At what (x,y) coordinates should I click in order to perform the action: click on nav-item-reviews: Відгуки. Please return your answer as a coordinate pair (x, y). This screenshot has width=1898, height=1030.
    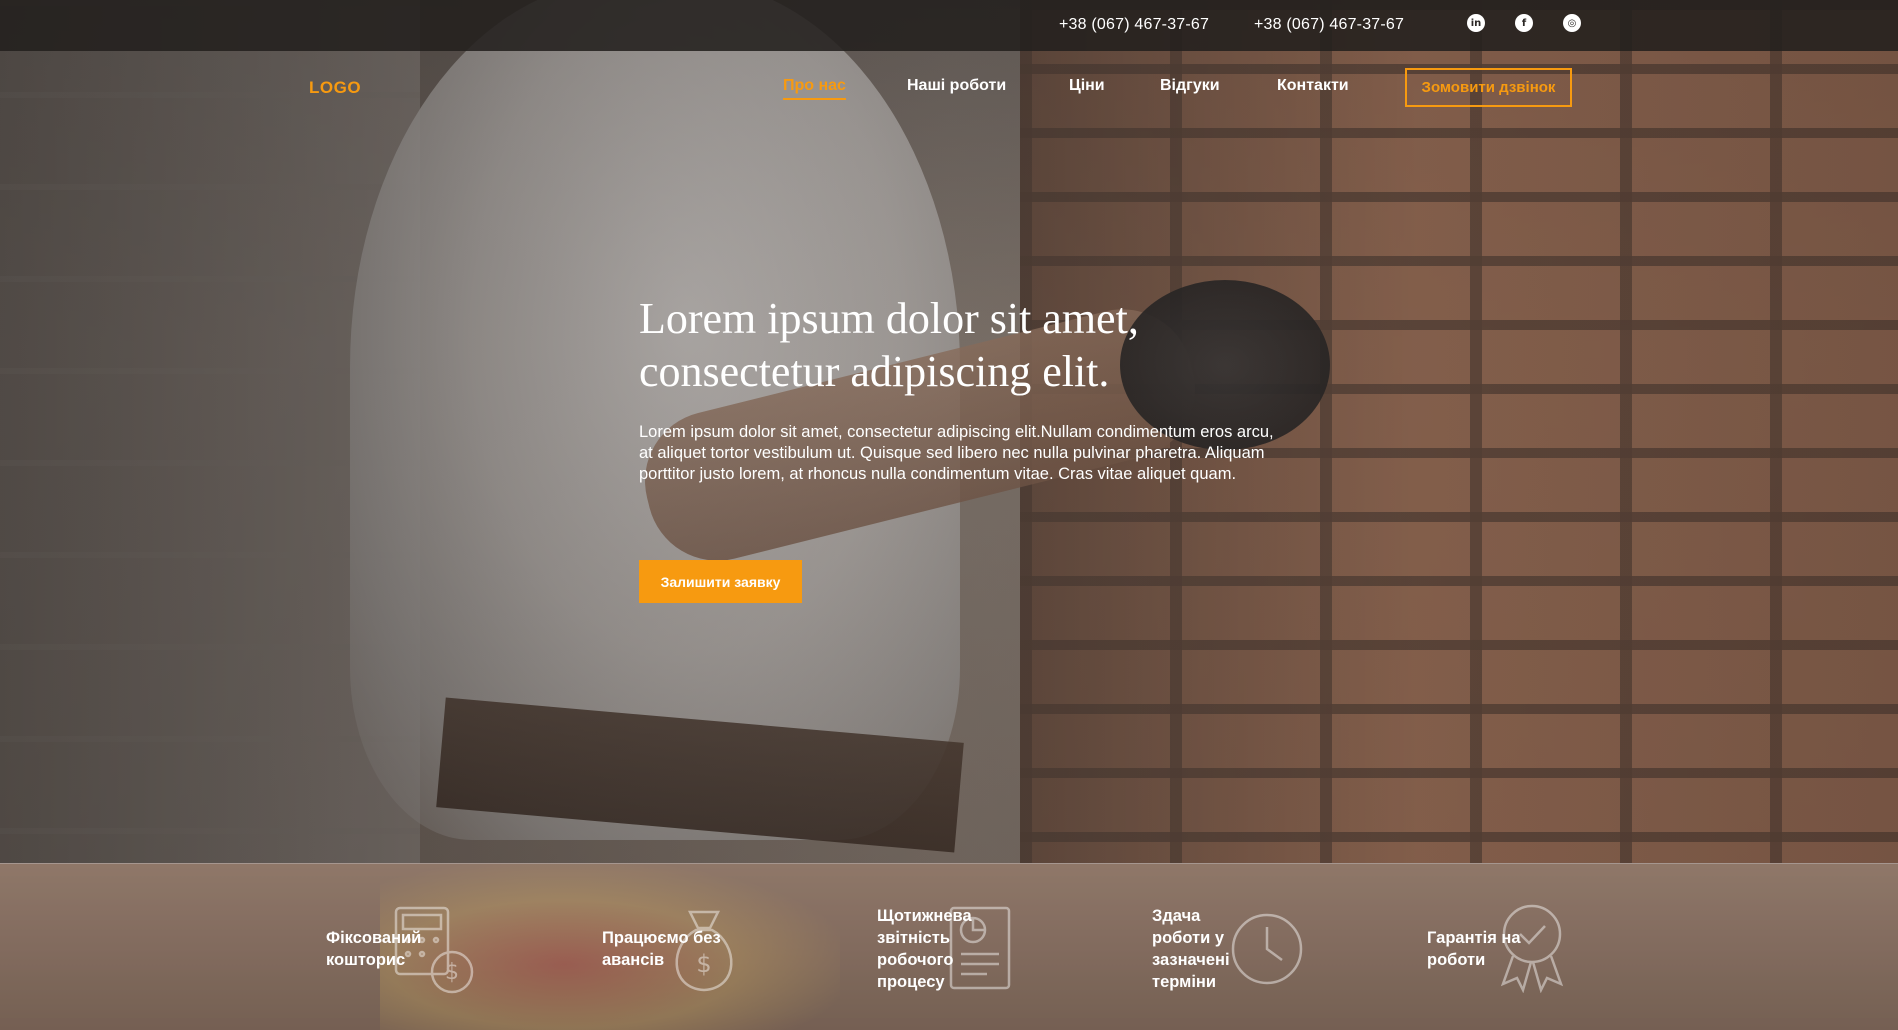
    Looking at the image, I should click on (1190, 86).